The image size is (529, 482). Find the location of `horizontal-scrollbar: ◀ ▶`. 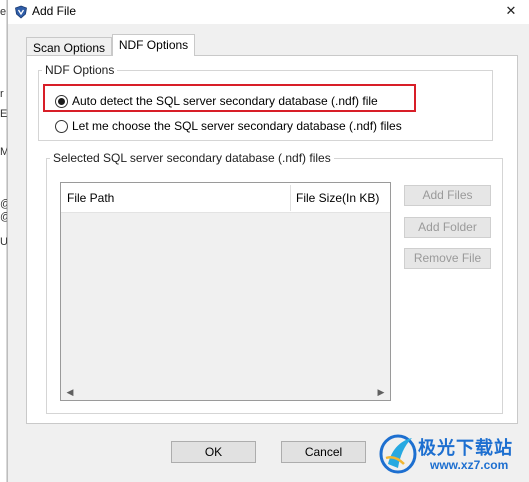

horizontal-scrollbar: ◀ ▶ is located at coordinates (225, 392).